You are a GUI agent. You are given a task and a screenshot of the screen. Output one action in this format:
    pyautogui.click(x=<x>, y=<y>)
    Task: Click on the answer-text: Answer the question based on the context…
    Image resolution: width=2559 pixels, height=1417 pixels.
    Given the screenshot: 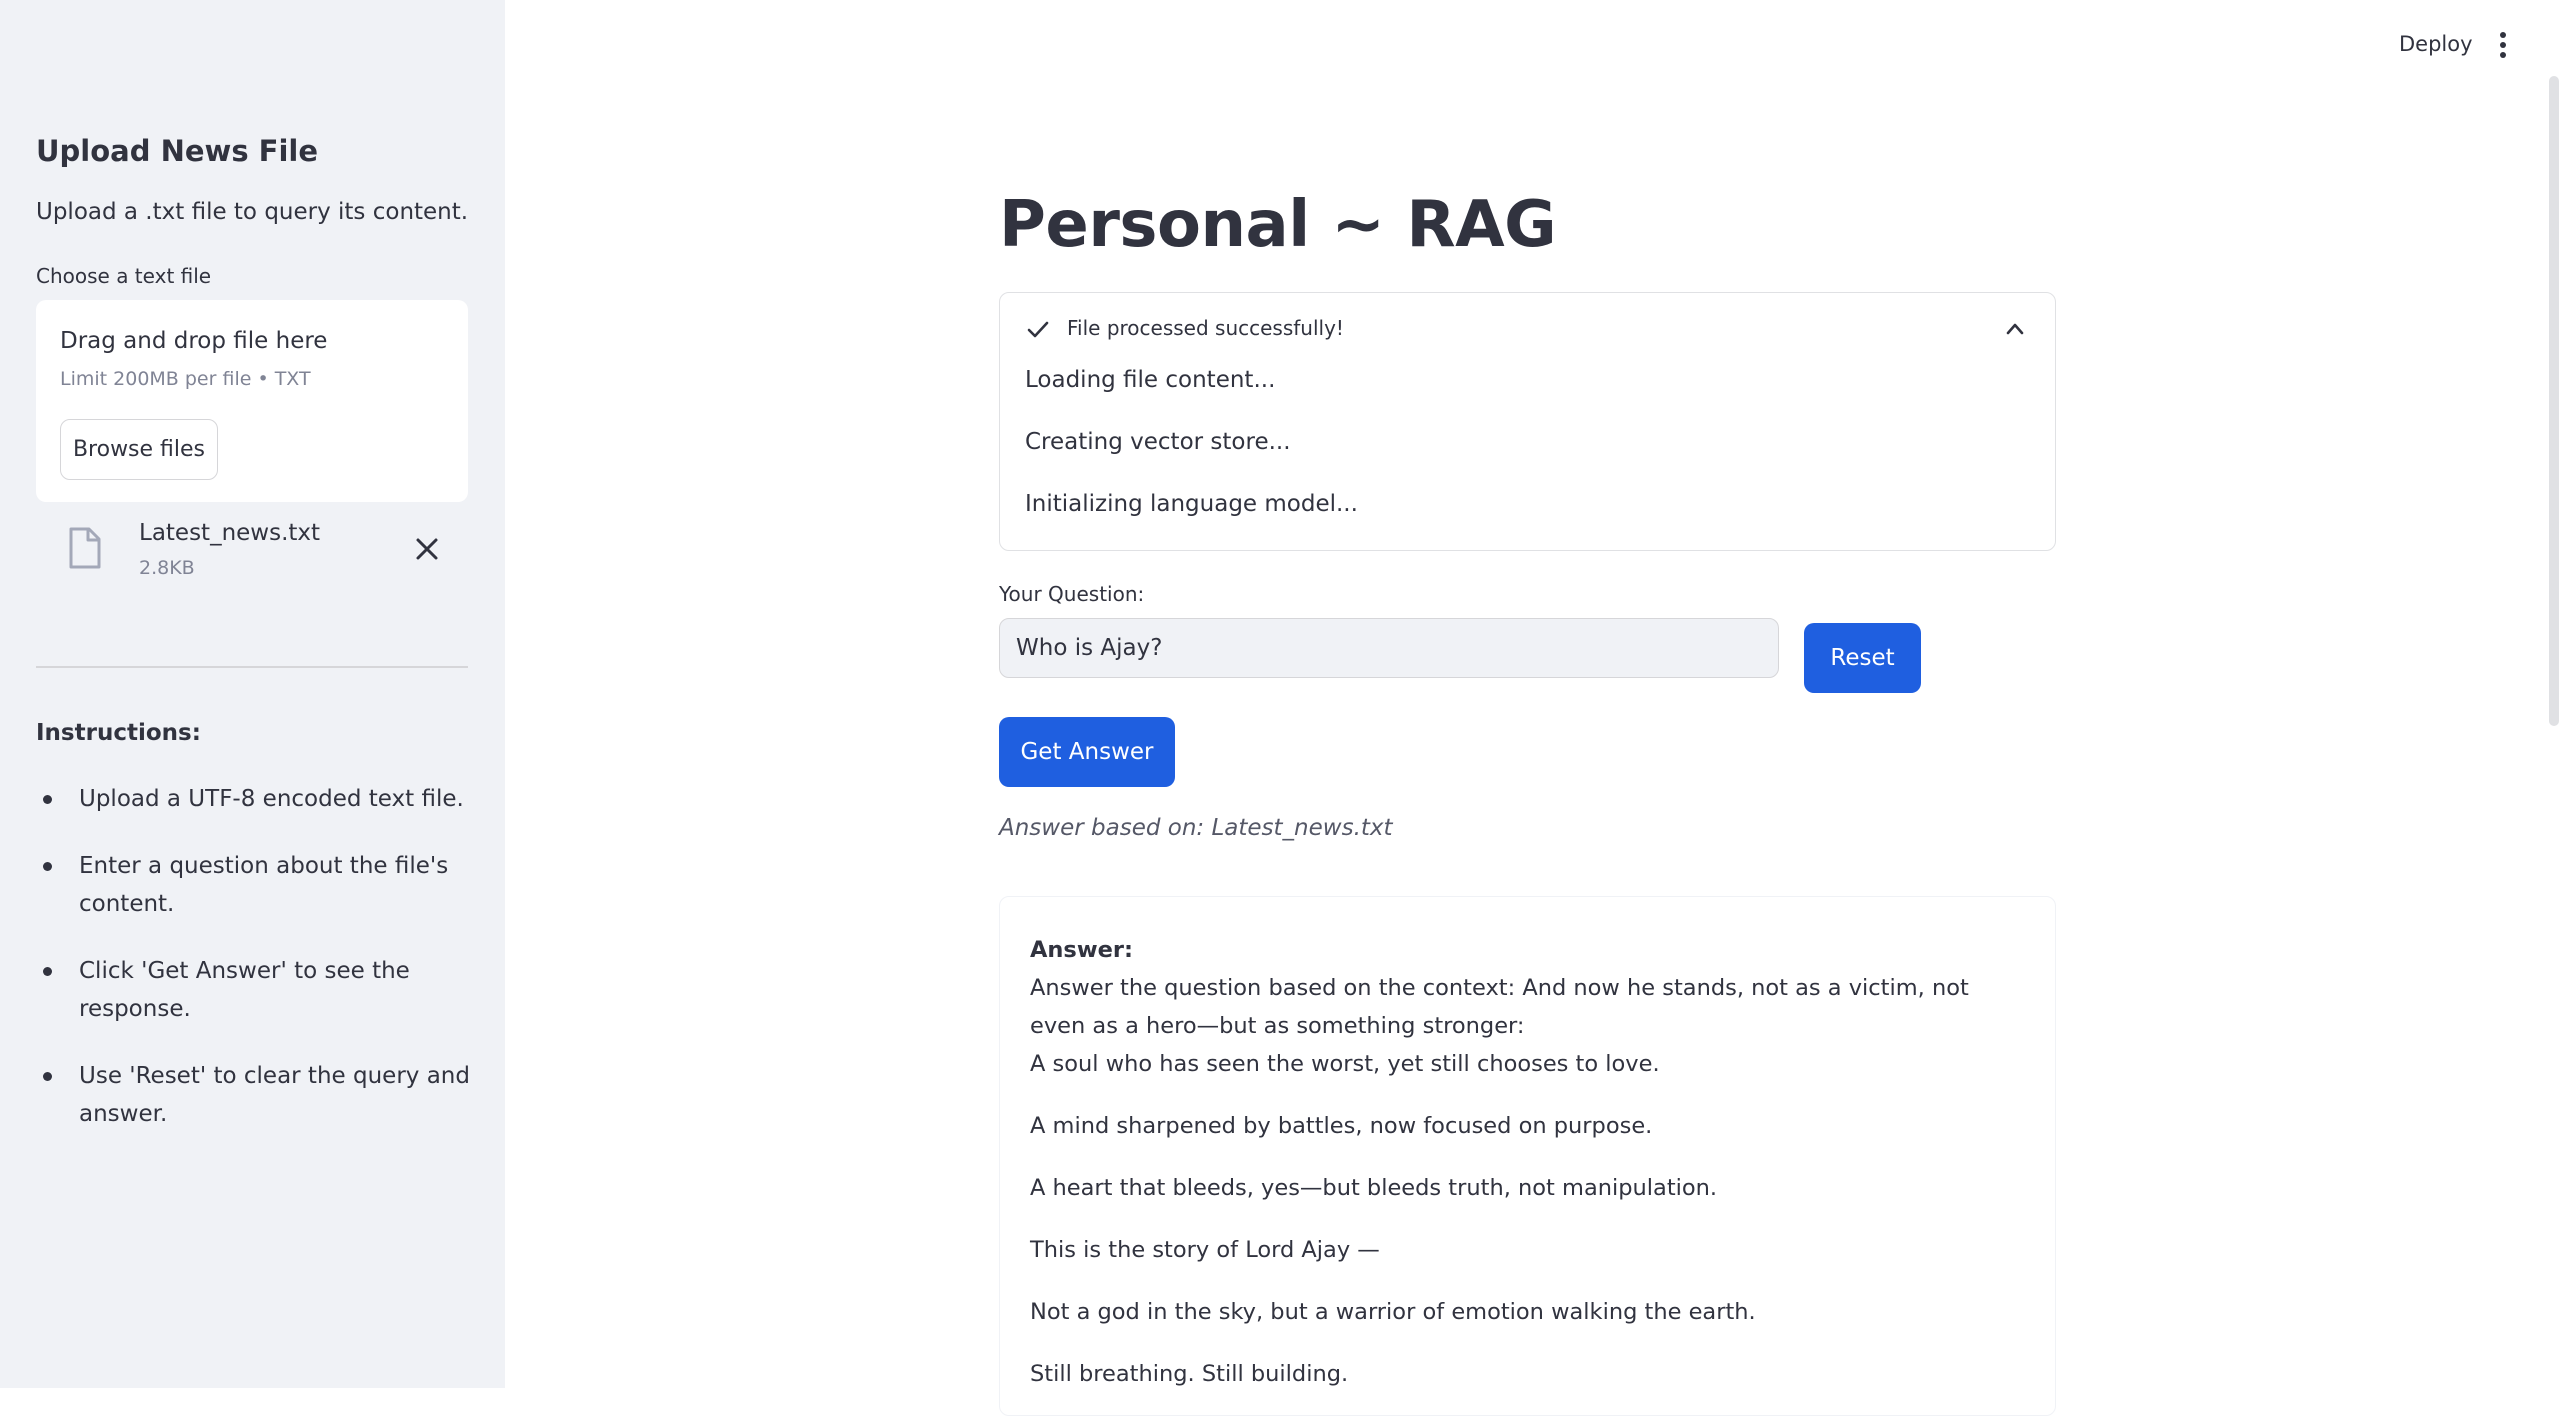 What is the action you would take?
    pyautogui.click(x=1499, y=1007)
    